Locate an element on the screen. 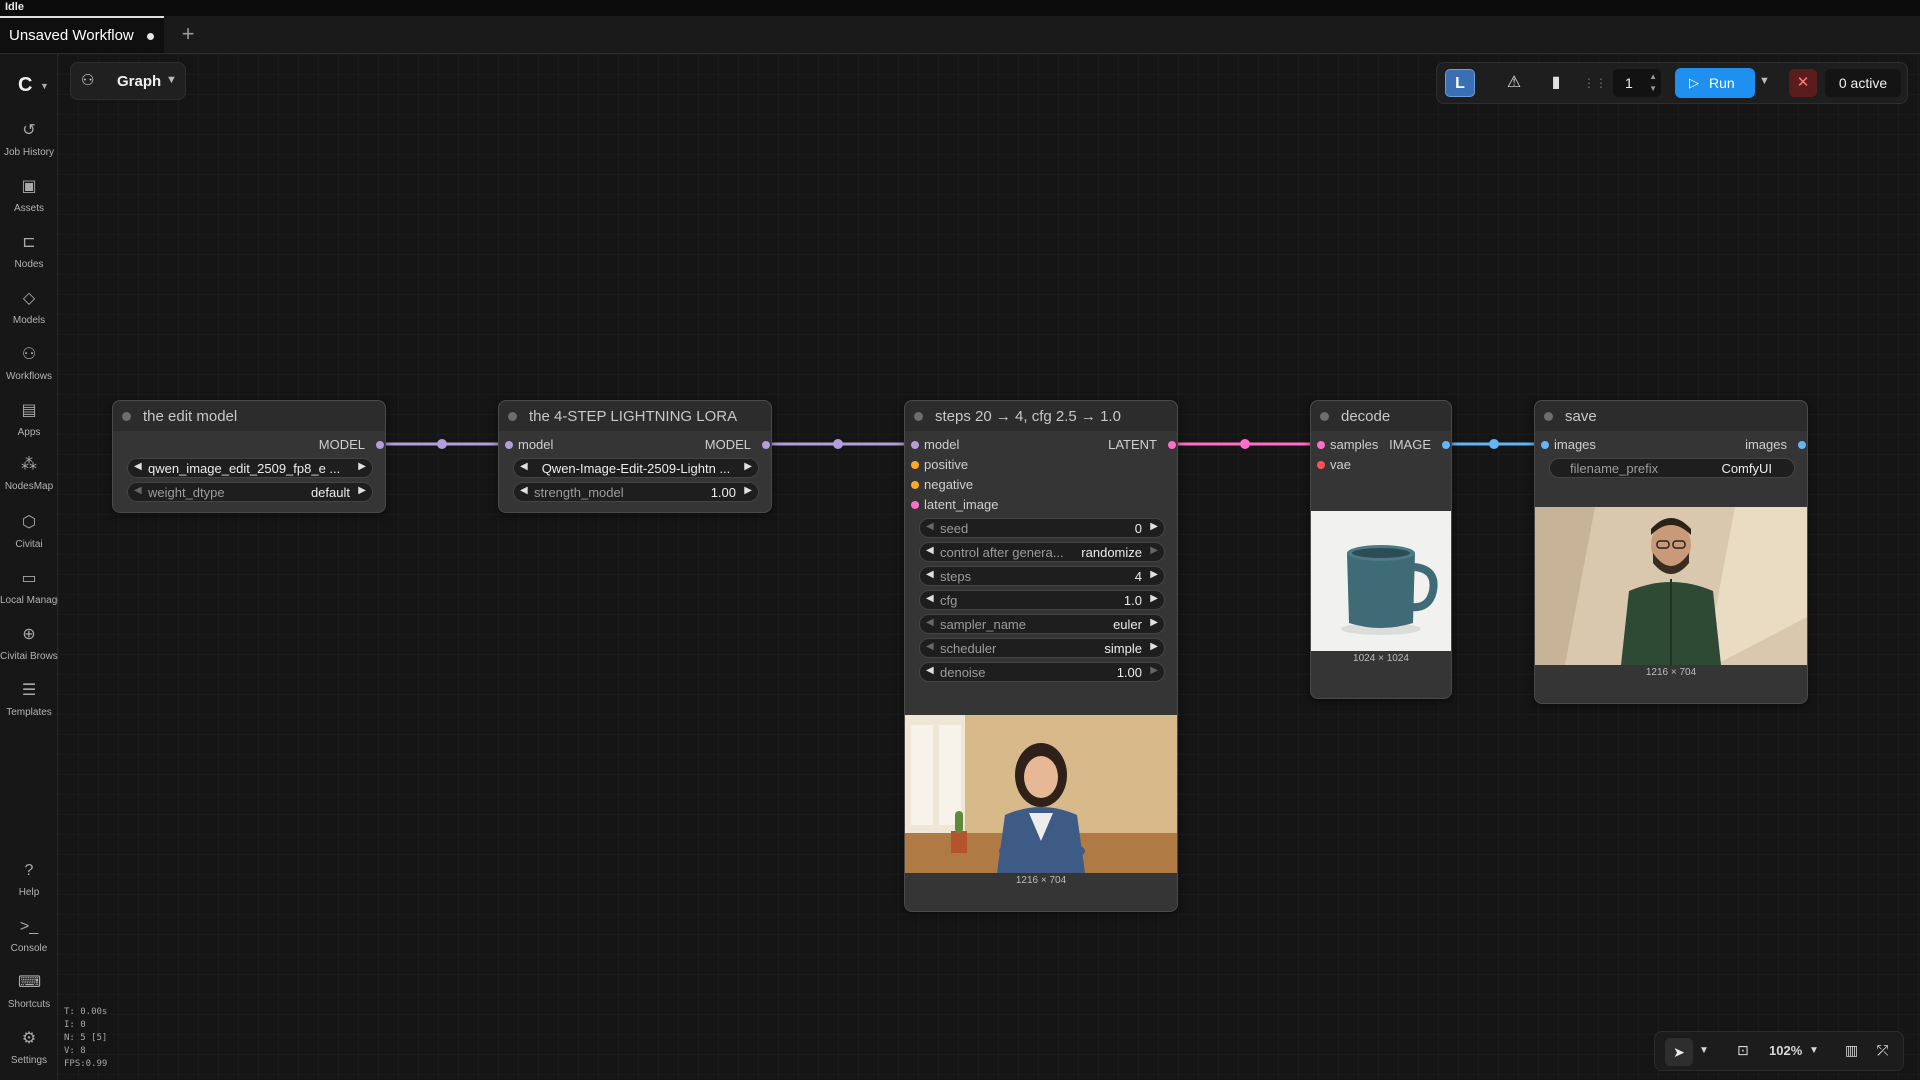  unet-name-widget: ◀ qwen_image_edit_2509_fp8_e ... ▶ is located at coordinates (250, 468).